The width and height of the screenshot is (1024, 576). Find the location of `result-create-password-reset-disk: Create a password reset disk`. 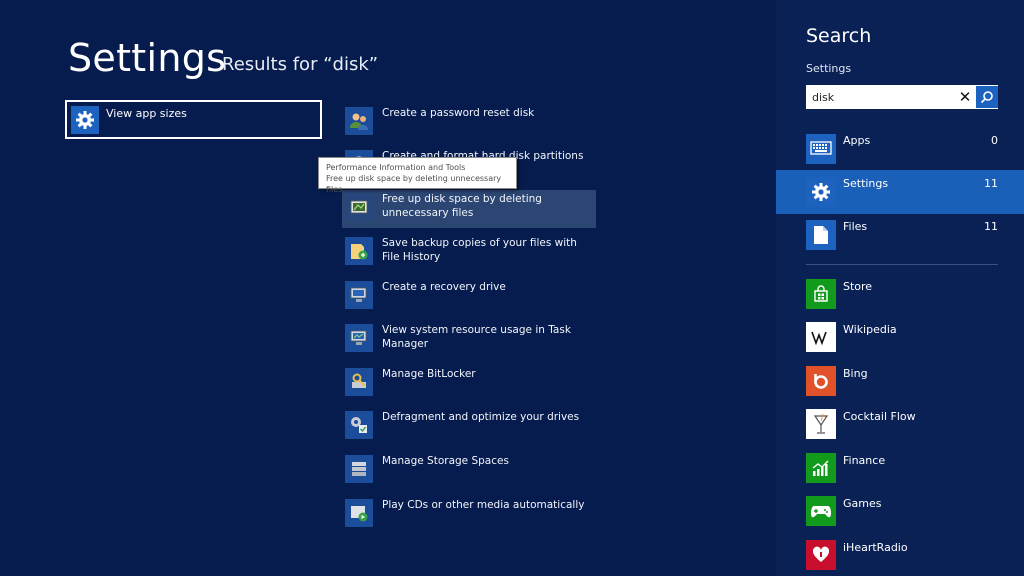

result-create-password-reset-disk: Create a password reset disk is located at coordinates (469, 123).